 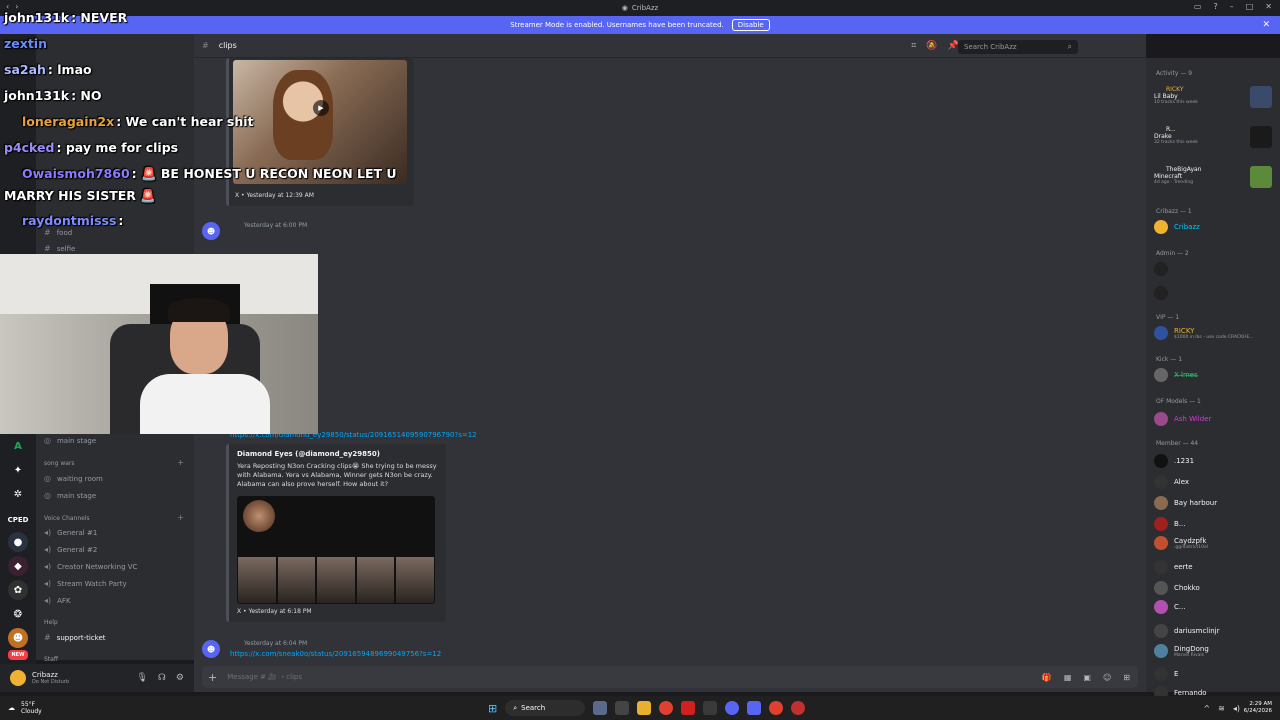 What do you see at coordinates (45, 675) in the screenshot?
I see `username: Cribazz` at bounding box center [45, 675].